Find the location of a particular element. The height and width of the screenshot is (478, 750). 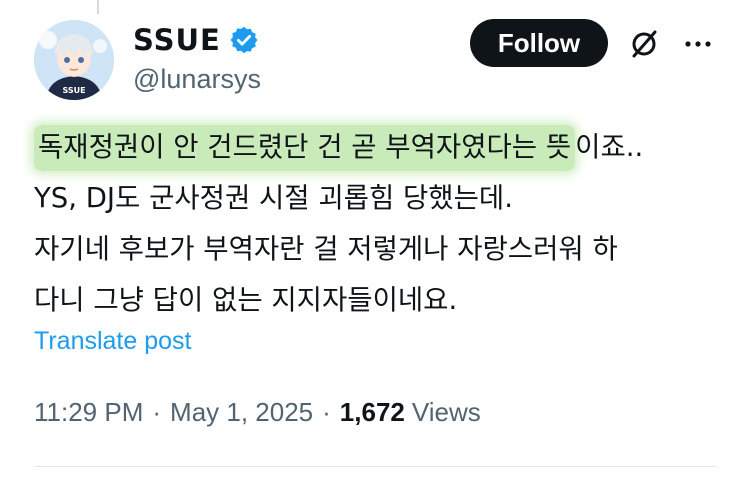

avatar-image: SSUE is located at coordinates (74, 60).